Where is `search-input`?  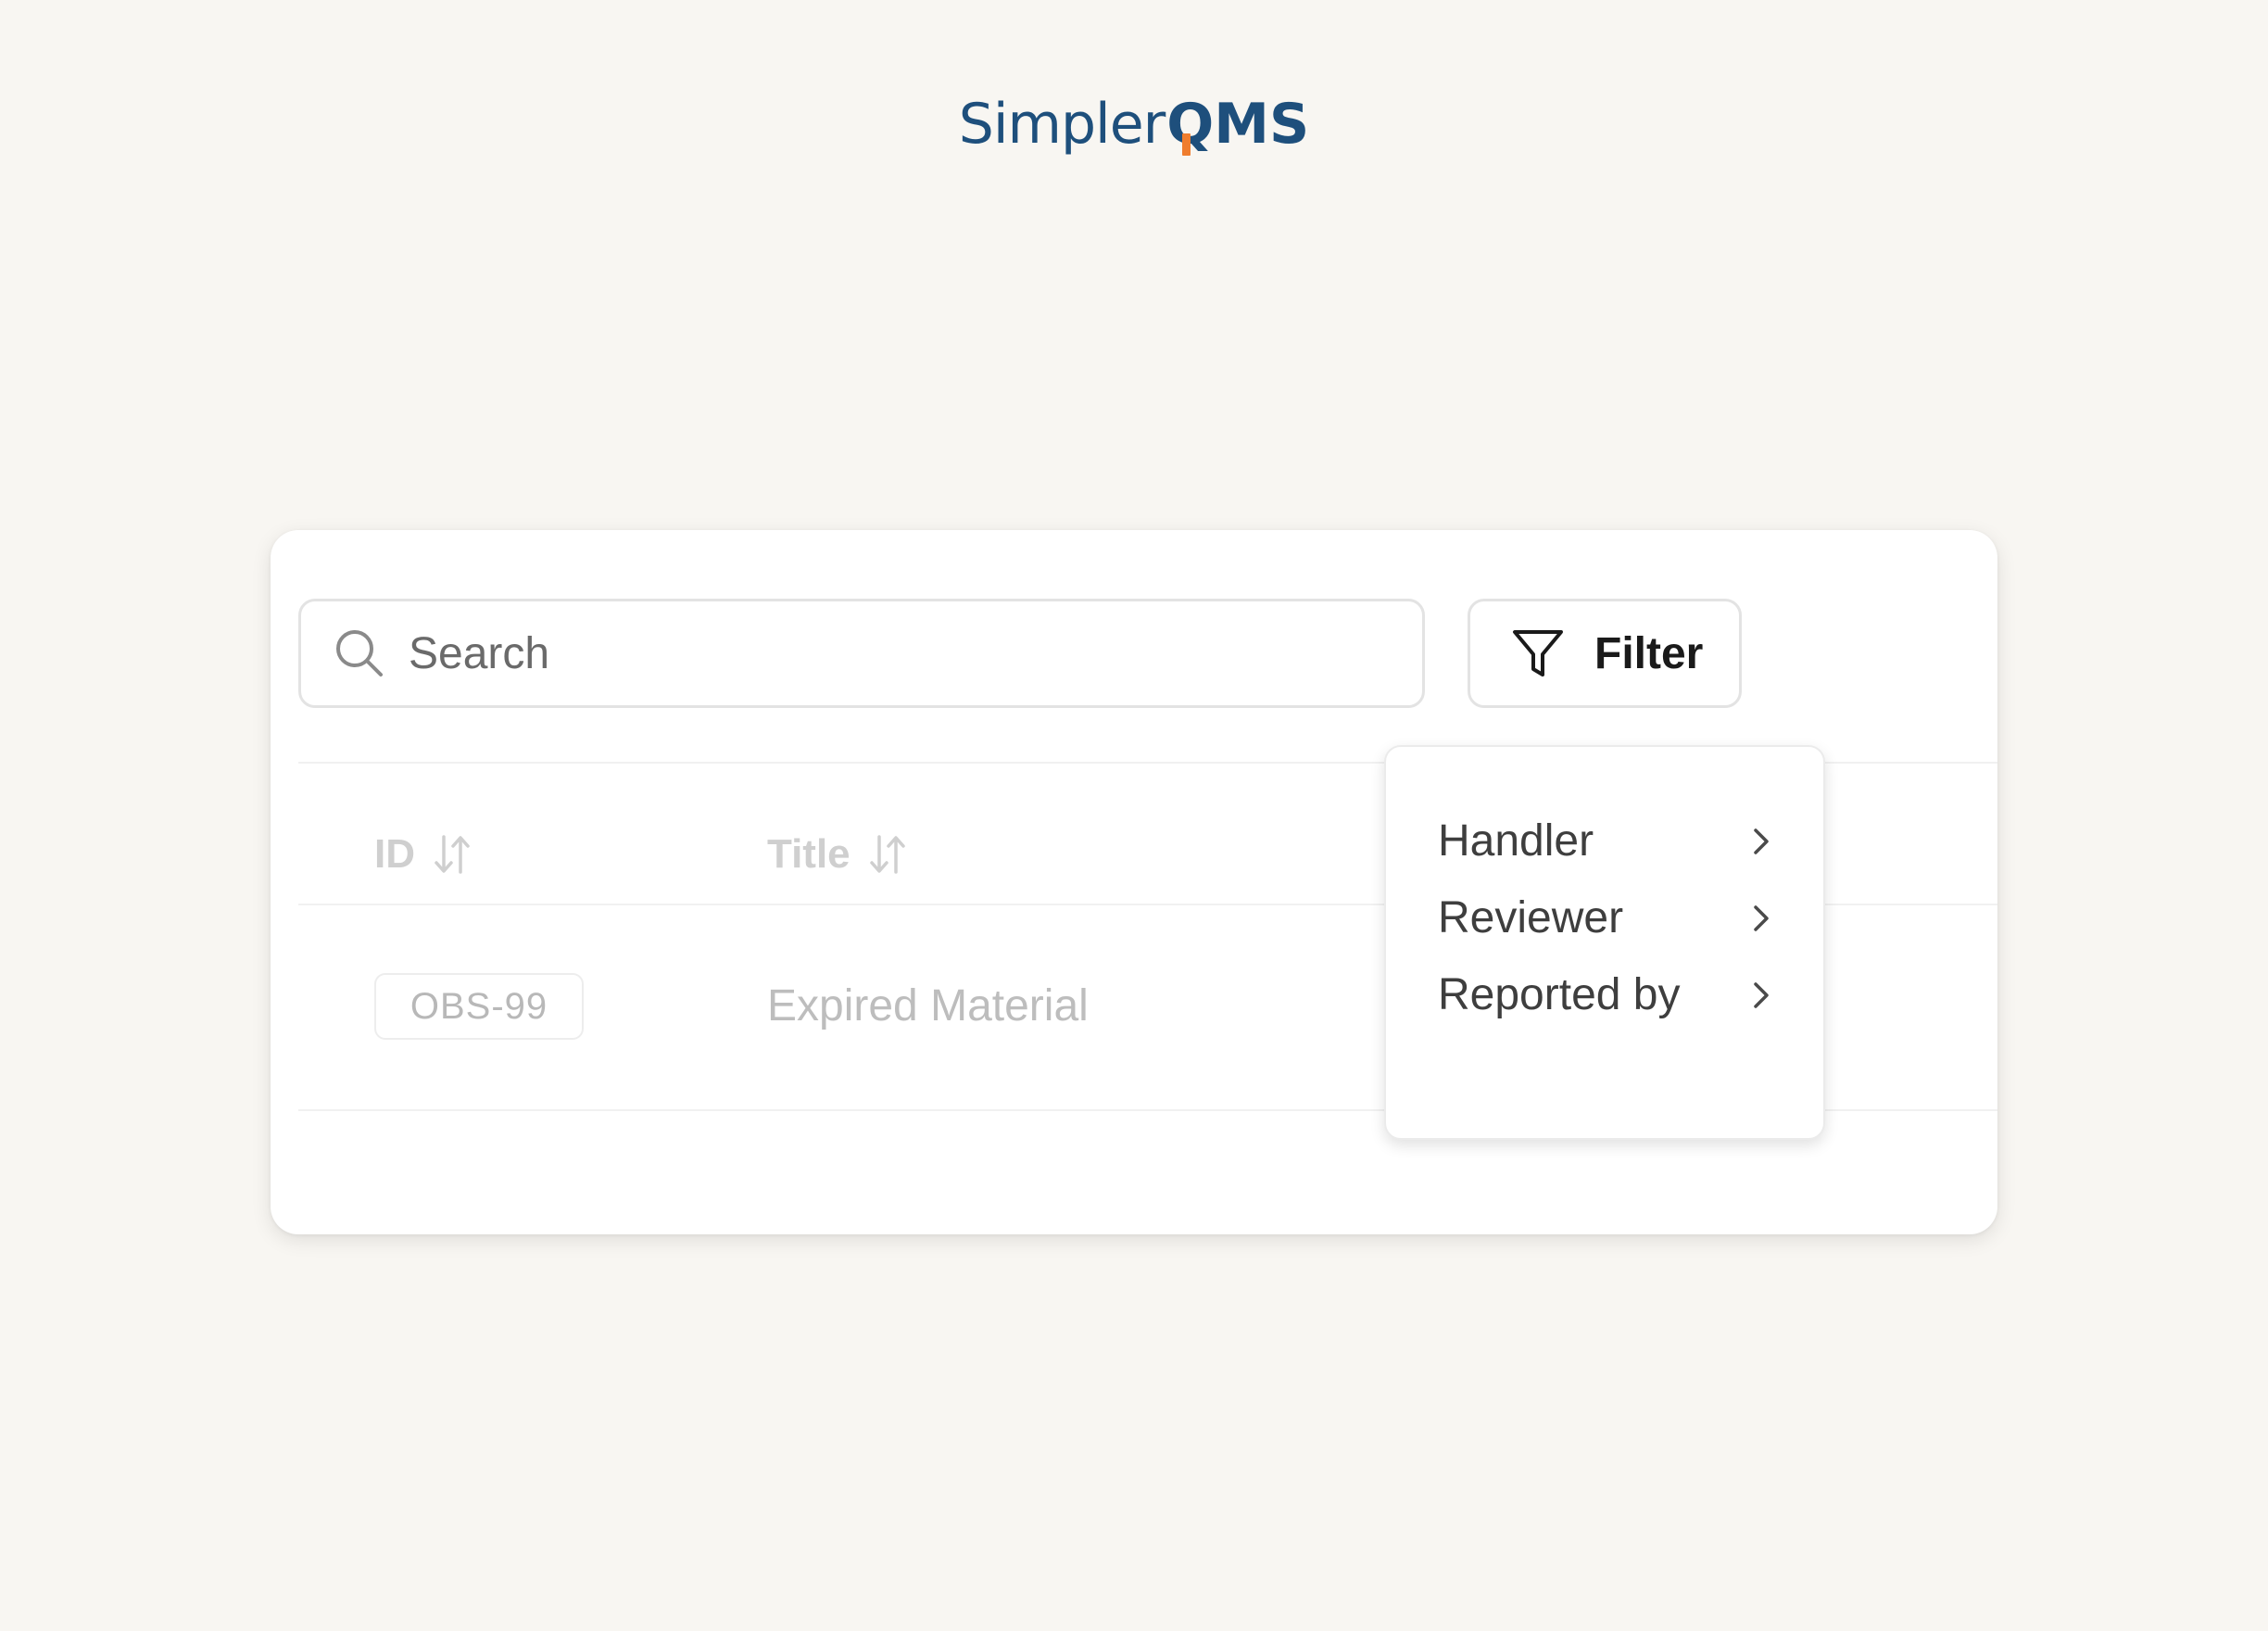
search-input is located at coordinates (915, 653).